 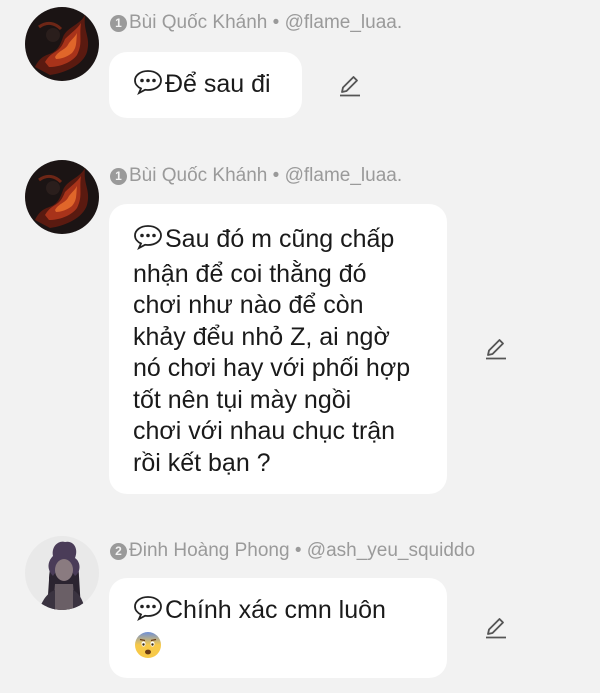 What do you see at coordinates (148, 645) in the screenshot?
I see `fearful-face-emoji-icon` at bounding box center [148, 645].